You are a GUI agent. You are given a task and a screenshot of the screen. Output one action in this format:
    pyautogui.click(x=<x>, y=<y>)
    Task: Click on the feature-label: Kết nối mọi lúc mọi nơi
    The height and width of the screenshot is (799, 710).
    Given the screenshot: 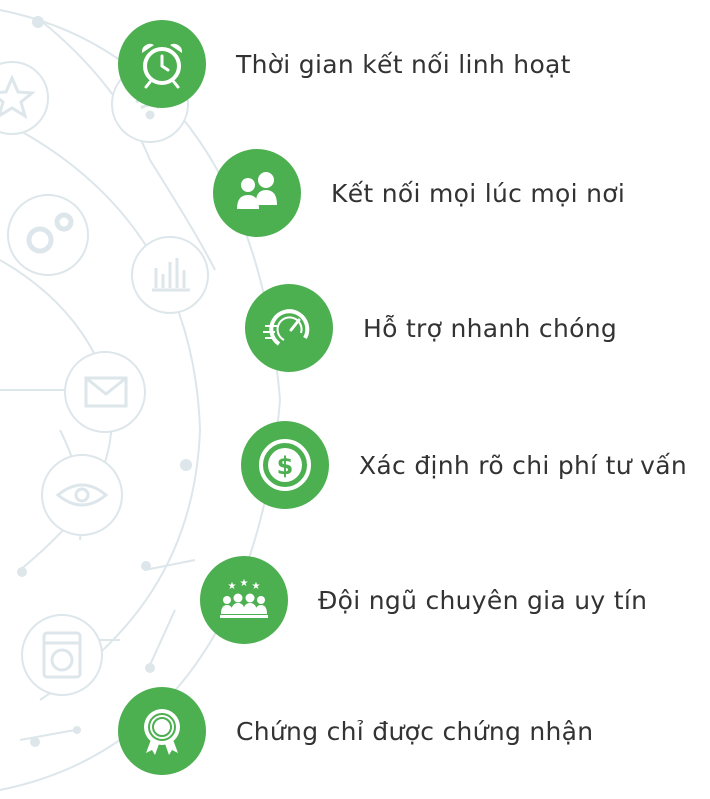 What is the action you would take?
    pyautogui.click(x=478, y=193)
    